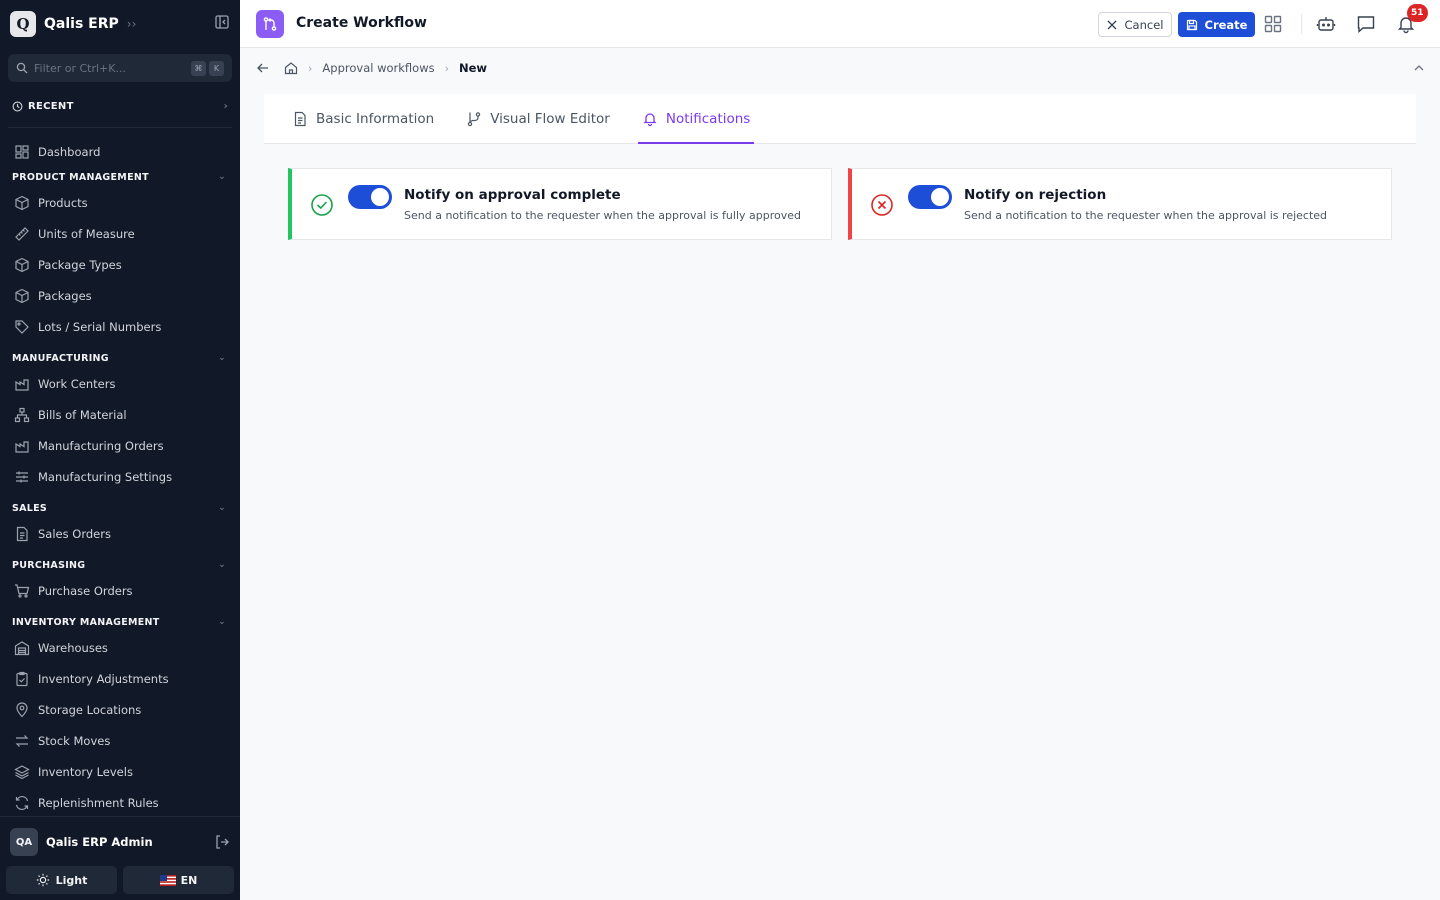 The width and height of the screenshot is (1440, 900). Describe the element at coordinates (24, 842) in the screenshot. I see `avatar: QA` at that location.